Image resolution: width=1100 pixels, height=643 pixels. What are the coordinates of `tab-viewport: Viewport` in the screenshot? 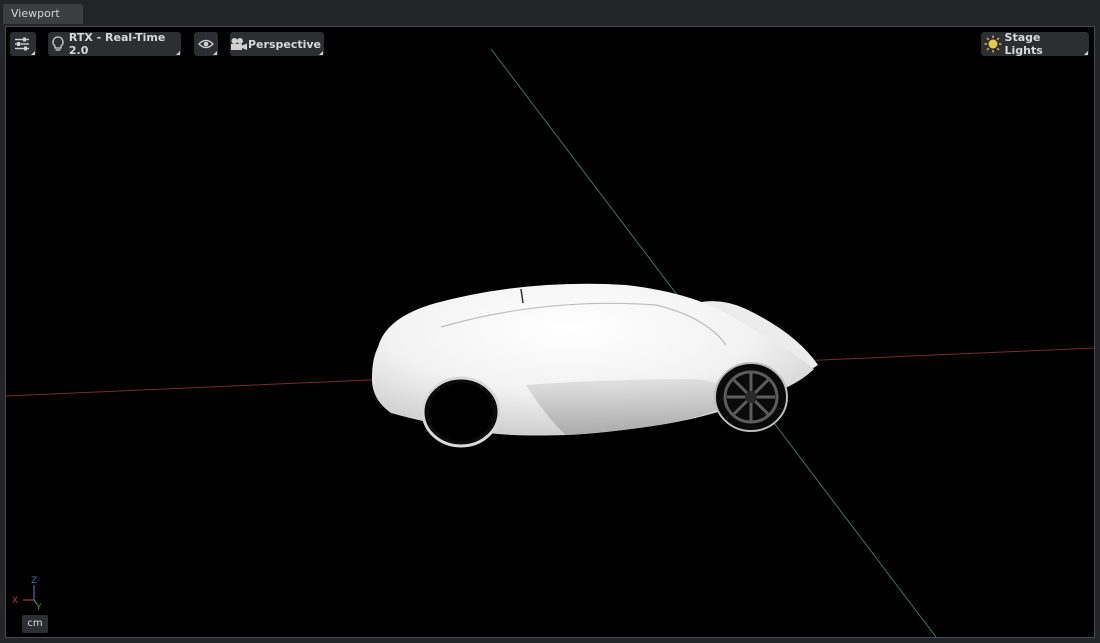 It's located at (43, 14).